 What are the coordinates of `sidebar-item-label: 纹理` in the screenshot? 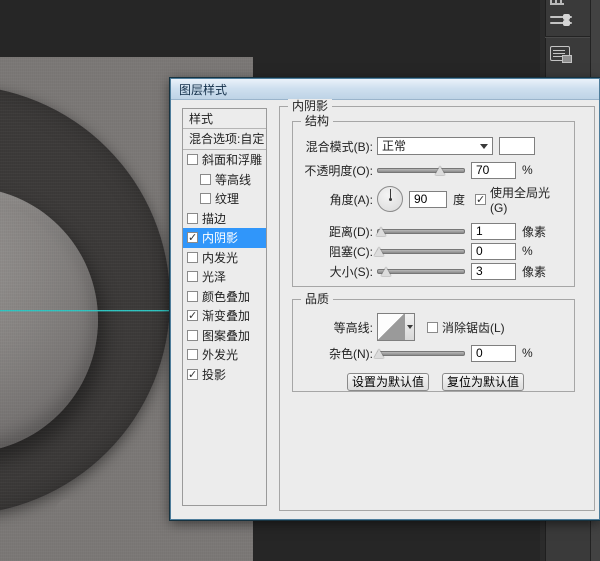 It's located at (227, 199).